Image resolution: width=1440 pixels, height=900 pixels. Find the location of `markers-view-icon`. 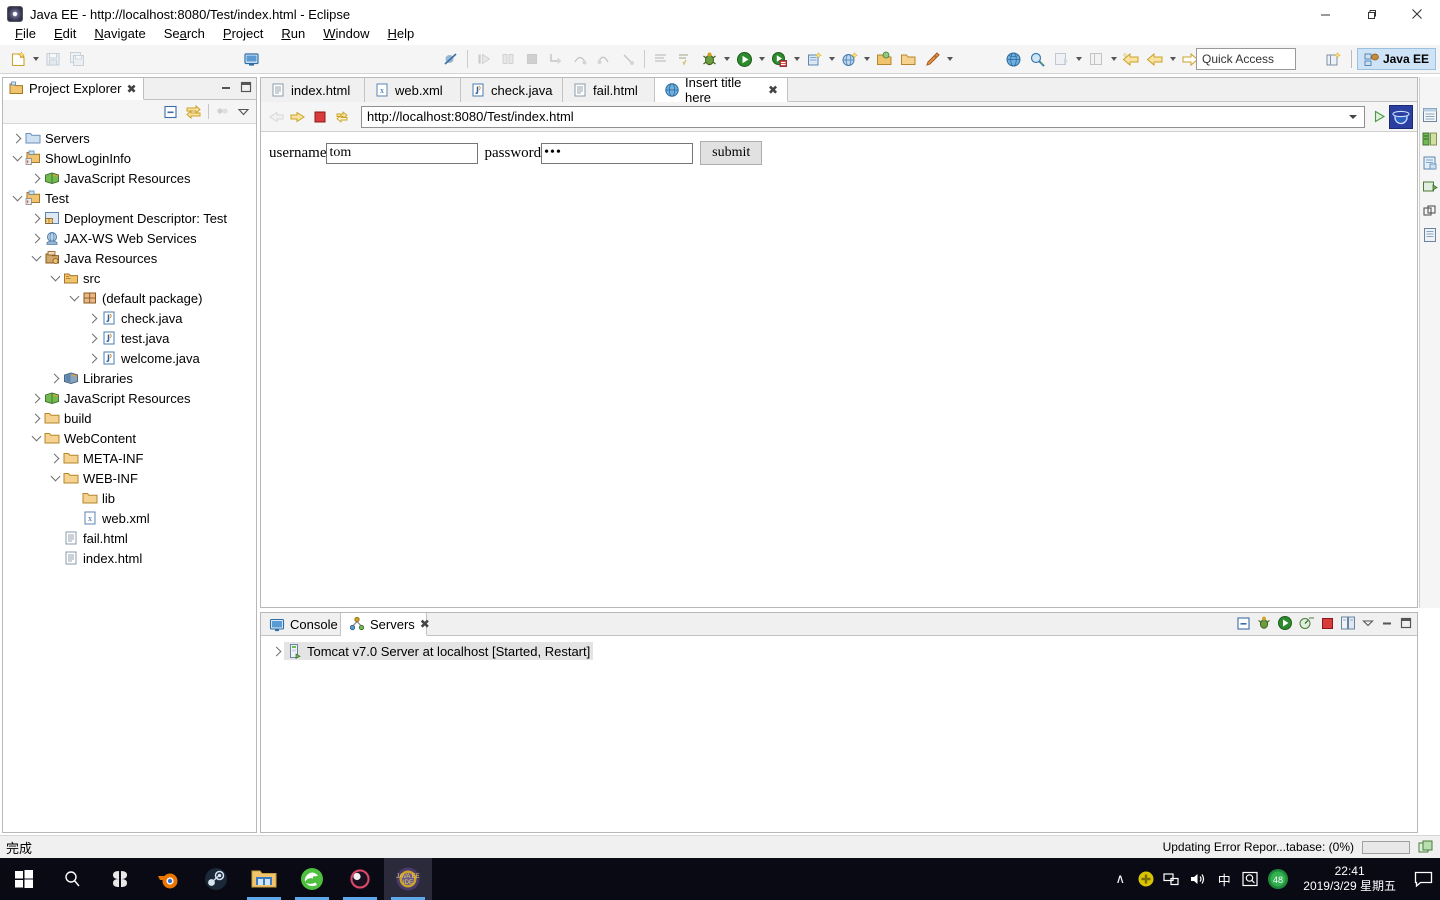

markers-view-icon is located at coordinates (1430, 211).